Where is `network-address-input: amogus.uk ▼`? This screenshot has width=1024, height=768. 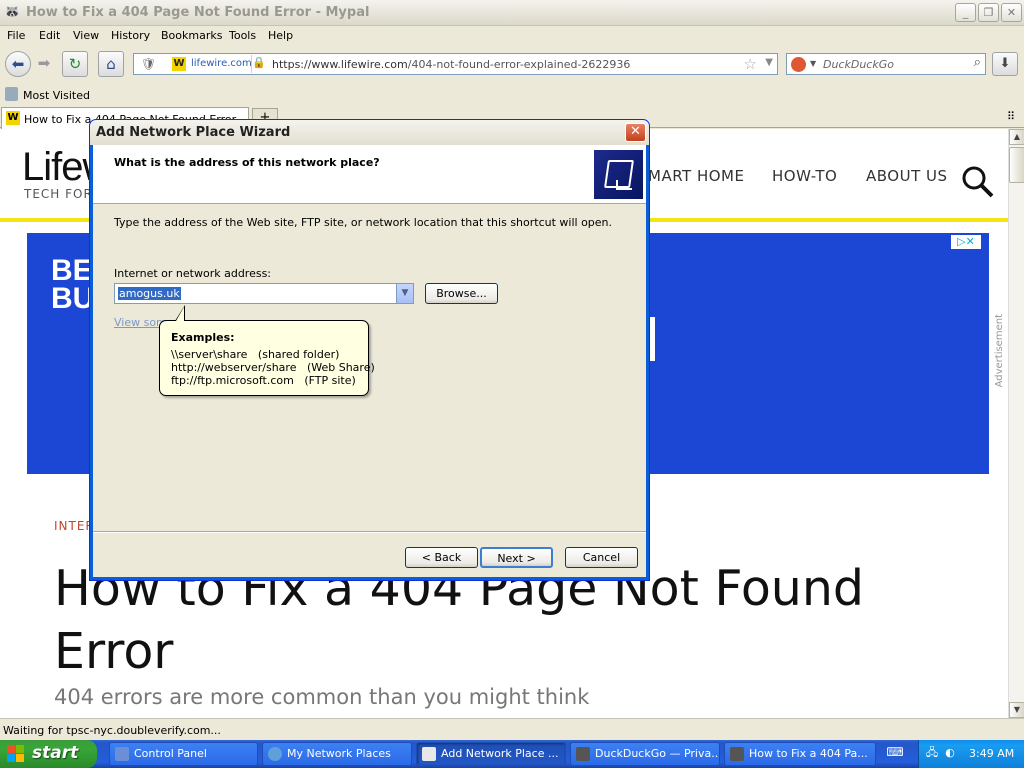
network-address-input: amogus.uk ▼ is located at coordinates (264, 293).